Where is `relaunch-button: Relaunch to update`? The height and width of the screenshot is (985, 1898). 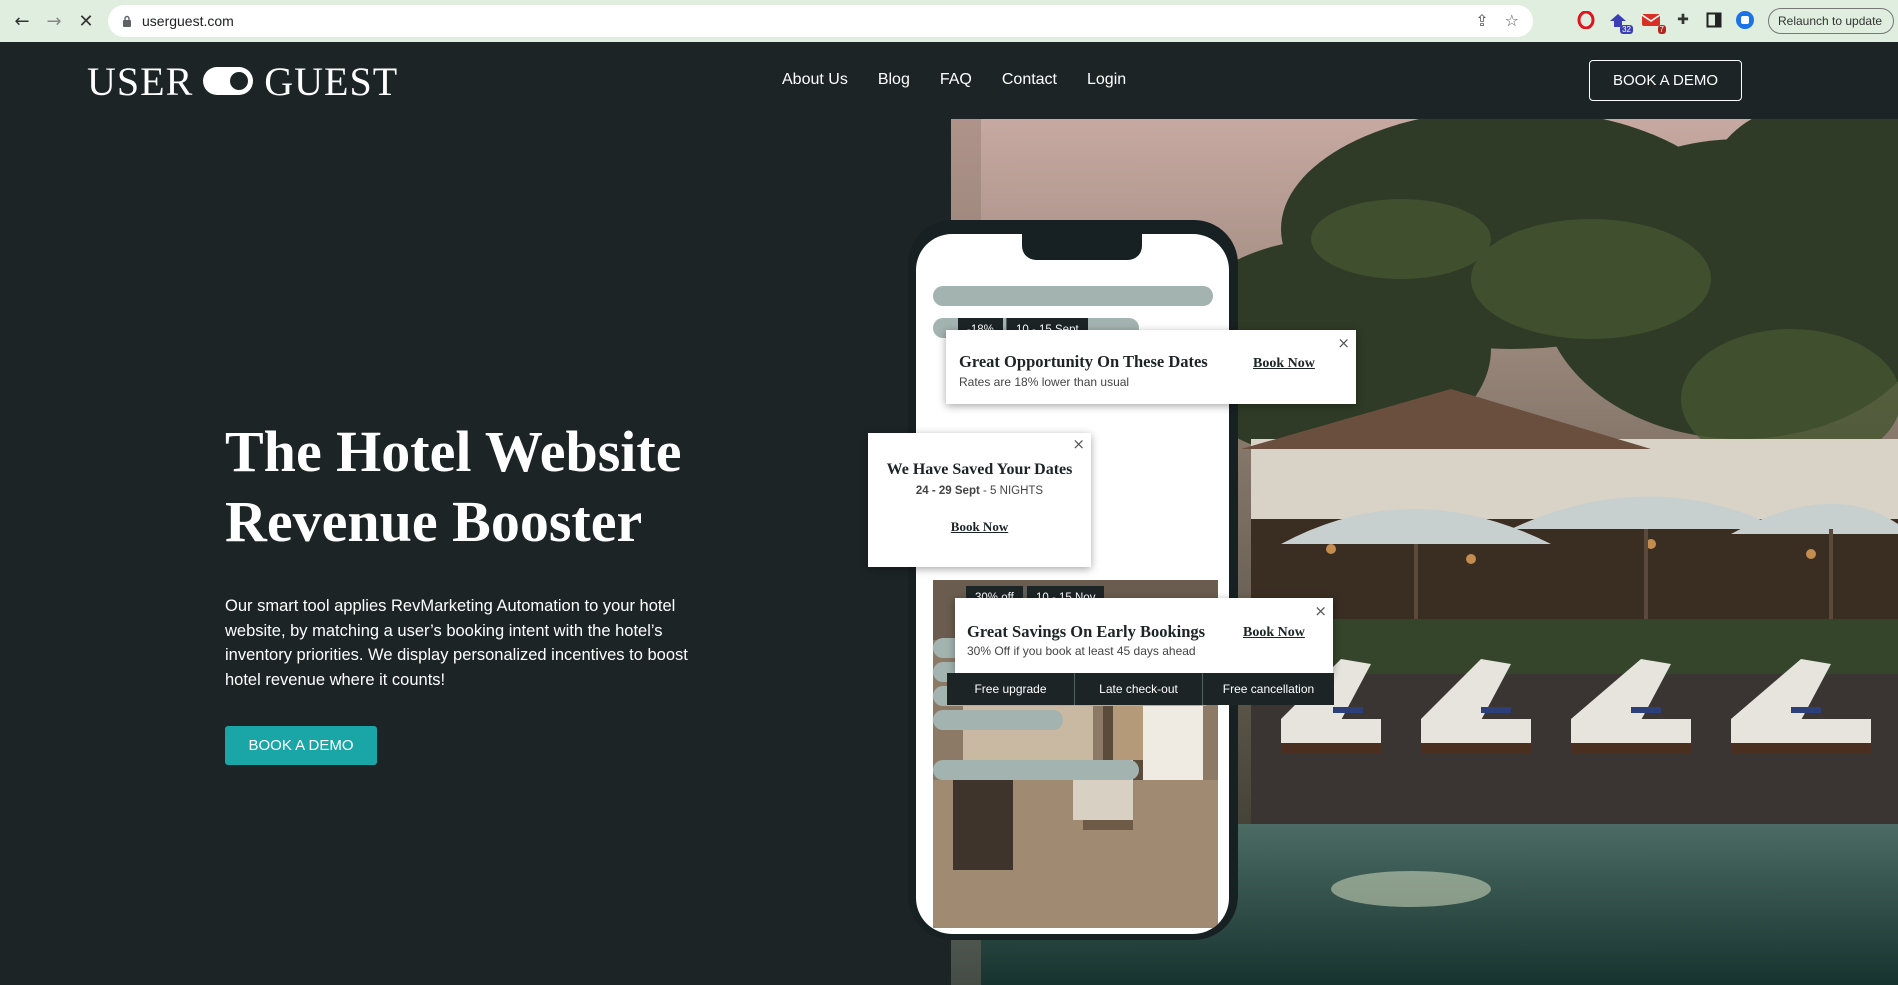
relaunch-button: Relaunch to update is located at coordinates (1831, 21).